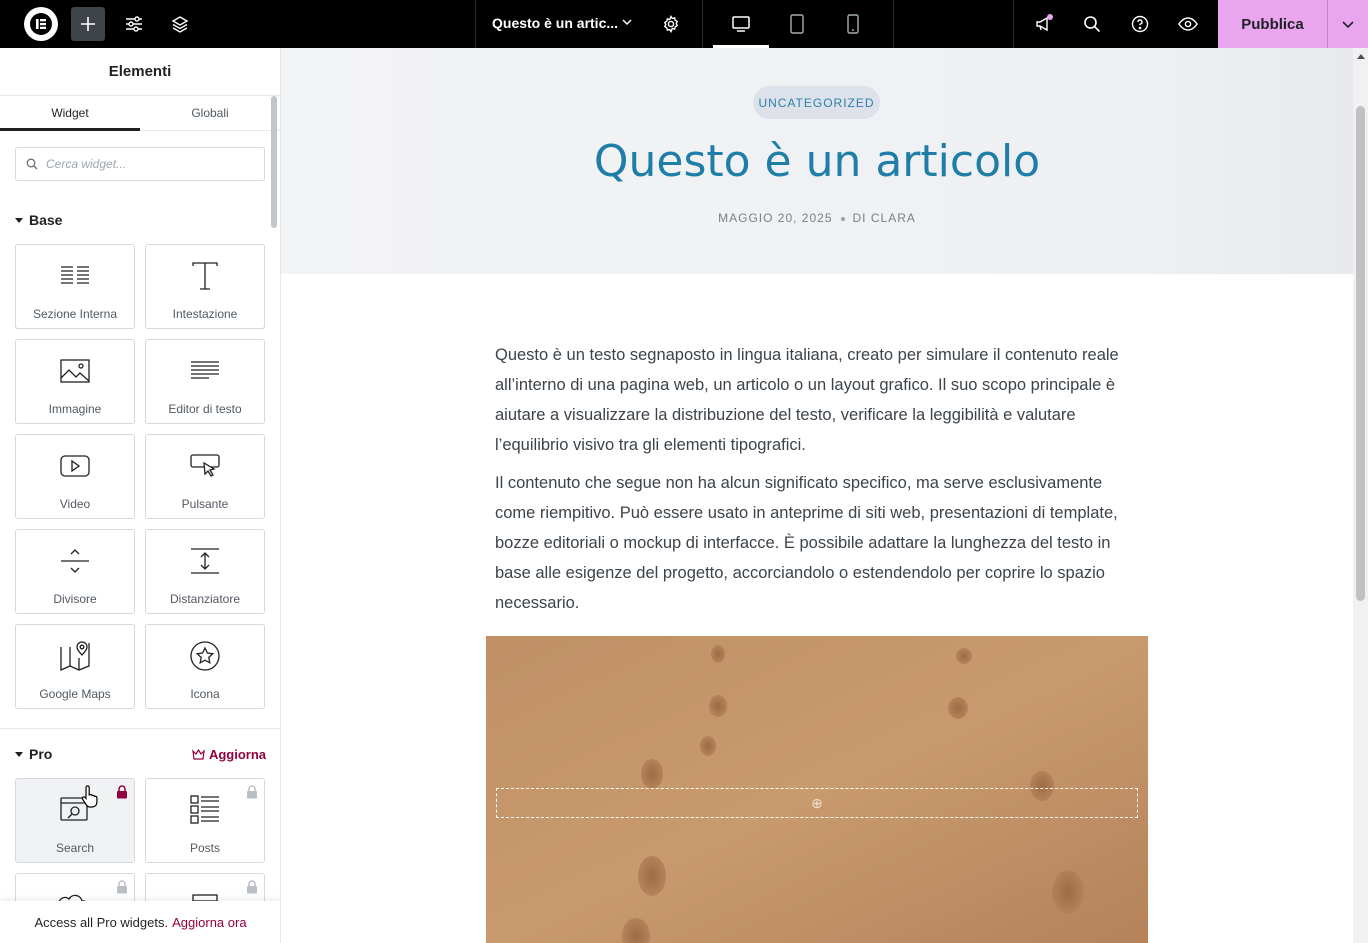  I want to click on widget-label: Editor di testo, so click(205, 409).